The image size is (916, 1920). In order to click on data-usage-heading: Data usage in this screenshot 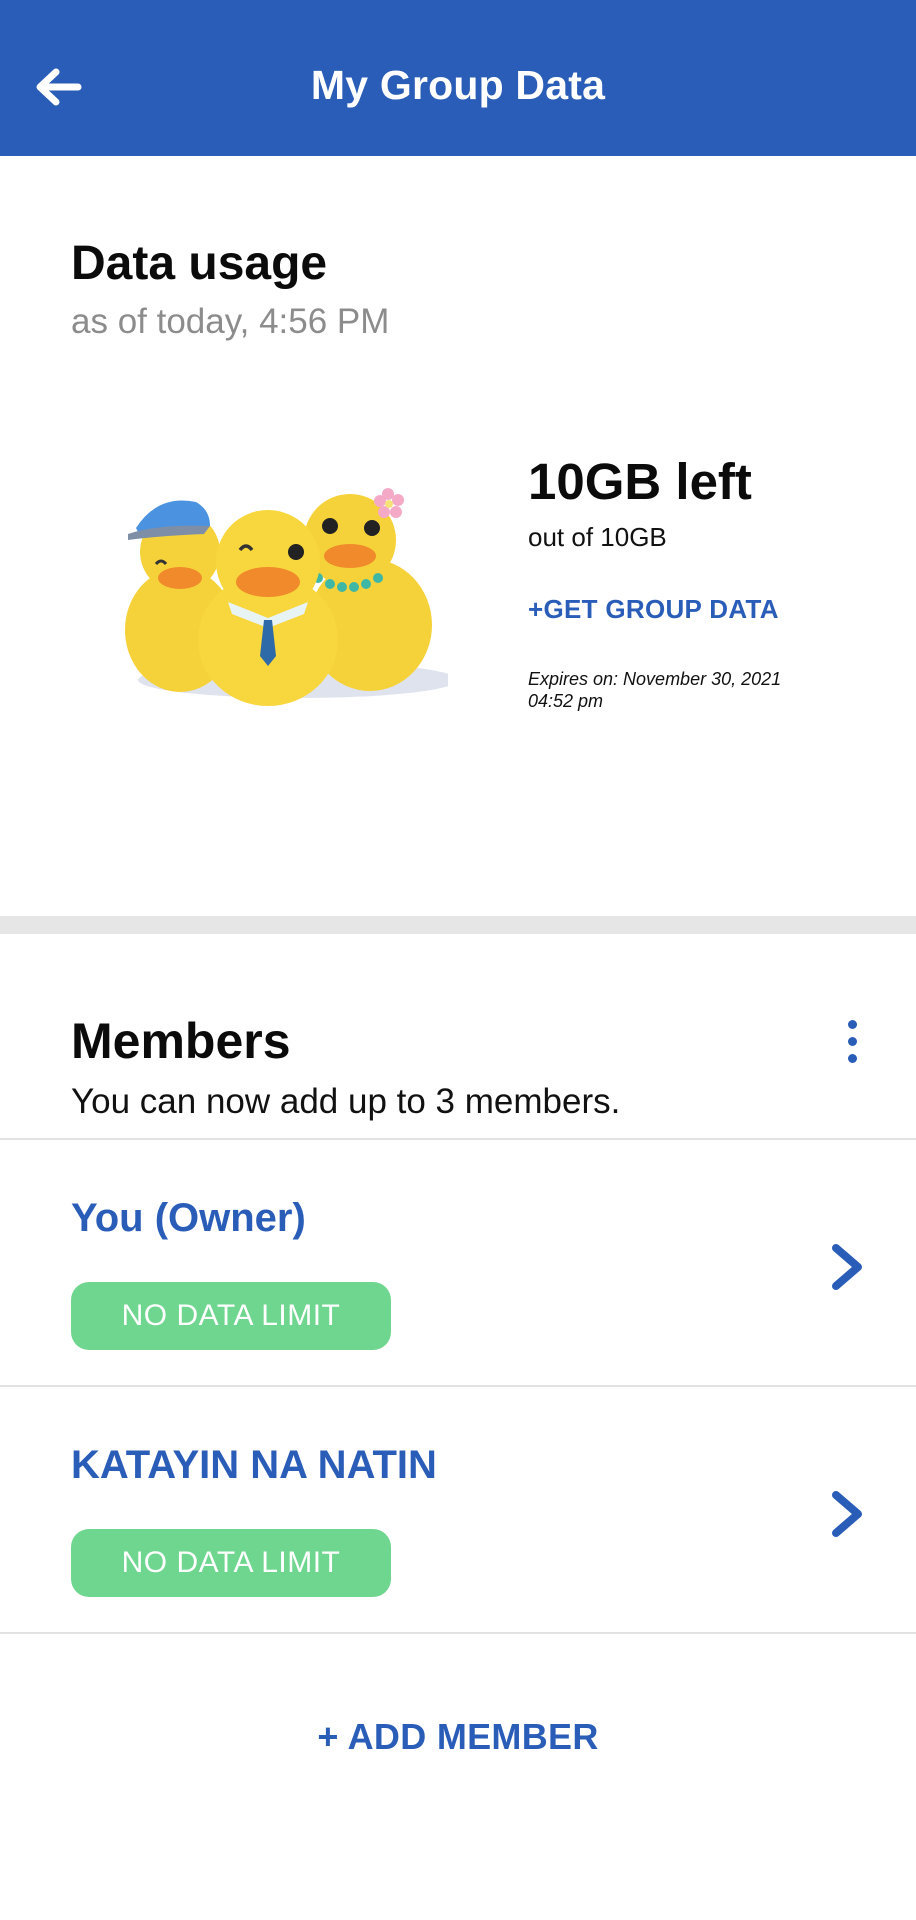, I will do `click(199, 263)`.